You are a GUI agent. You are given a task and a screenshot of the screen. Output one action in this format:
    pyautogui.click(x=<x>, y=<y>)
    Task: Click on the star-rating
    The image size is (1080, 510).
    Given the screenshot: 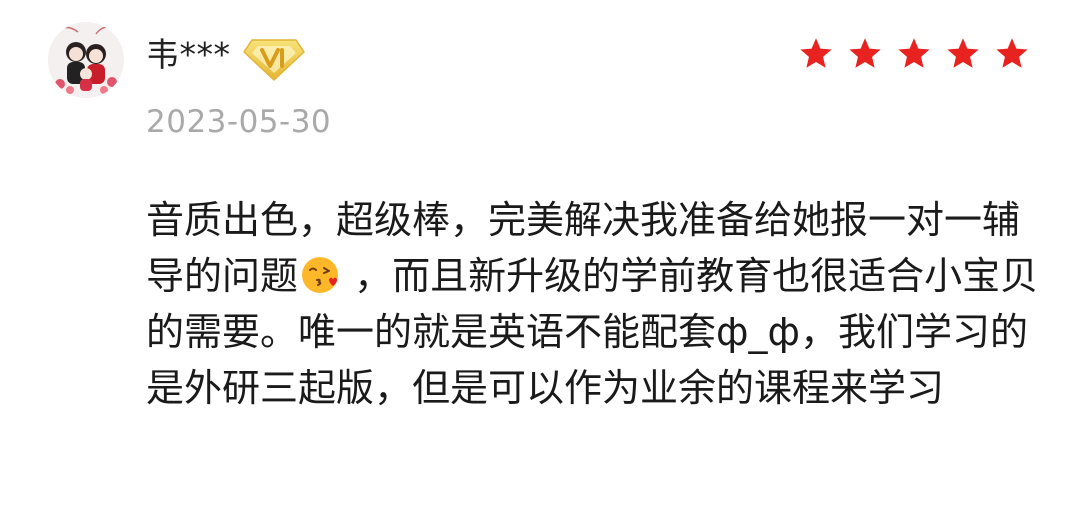 What is the action you would take?
    pyautogui.click(x=914, y=54)
    